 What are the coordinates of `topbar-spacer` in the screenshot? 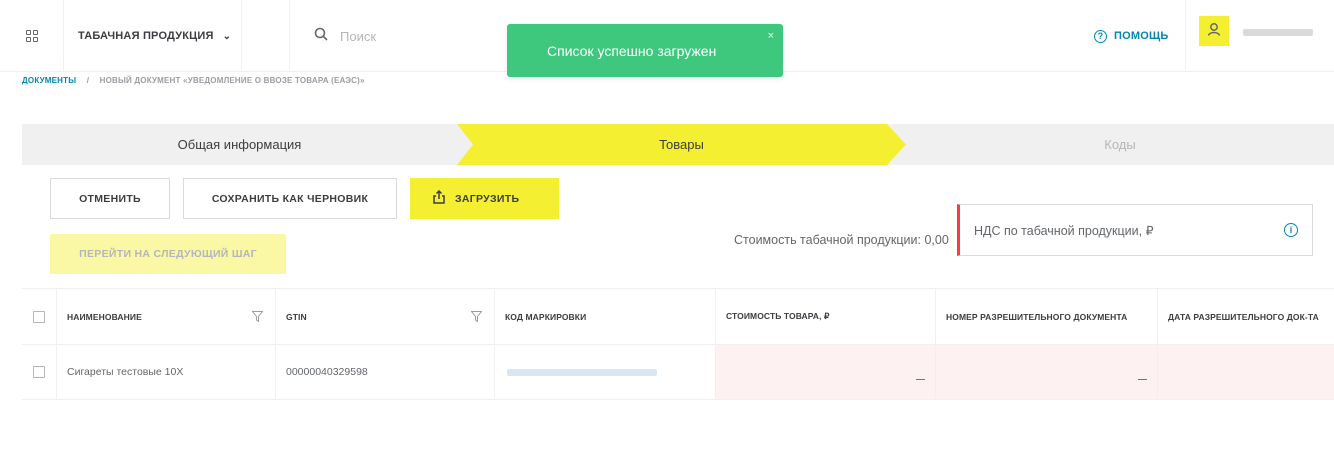 It's located at (266, 36).